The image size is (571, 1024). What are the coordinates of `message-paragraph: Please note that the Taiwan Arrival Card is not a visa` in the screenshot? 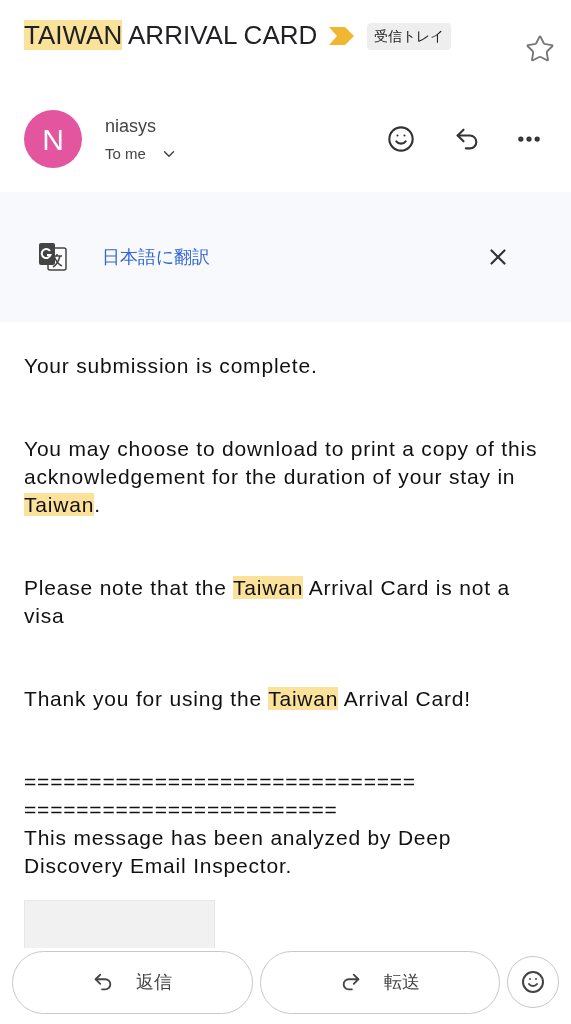 It's located at (267, 602).